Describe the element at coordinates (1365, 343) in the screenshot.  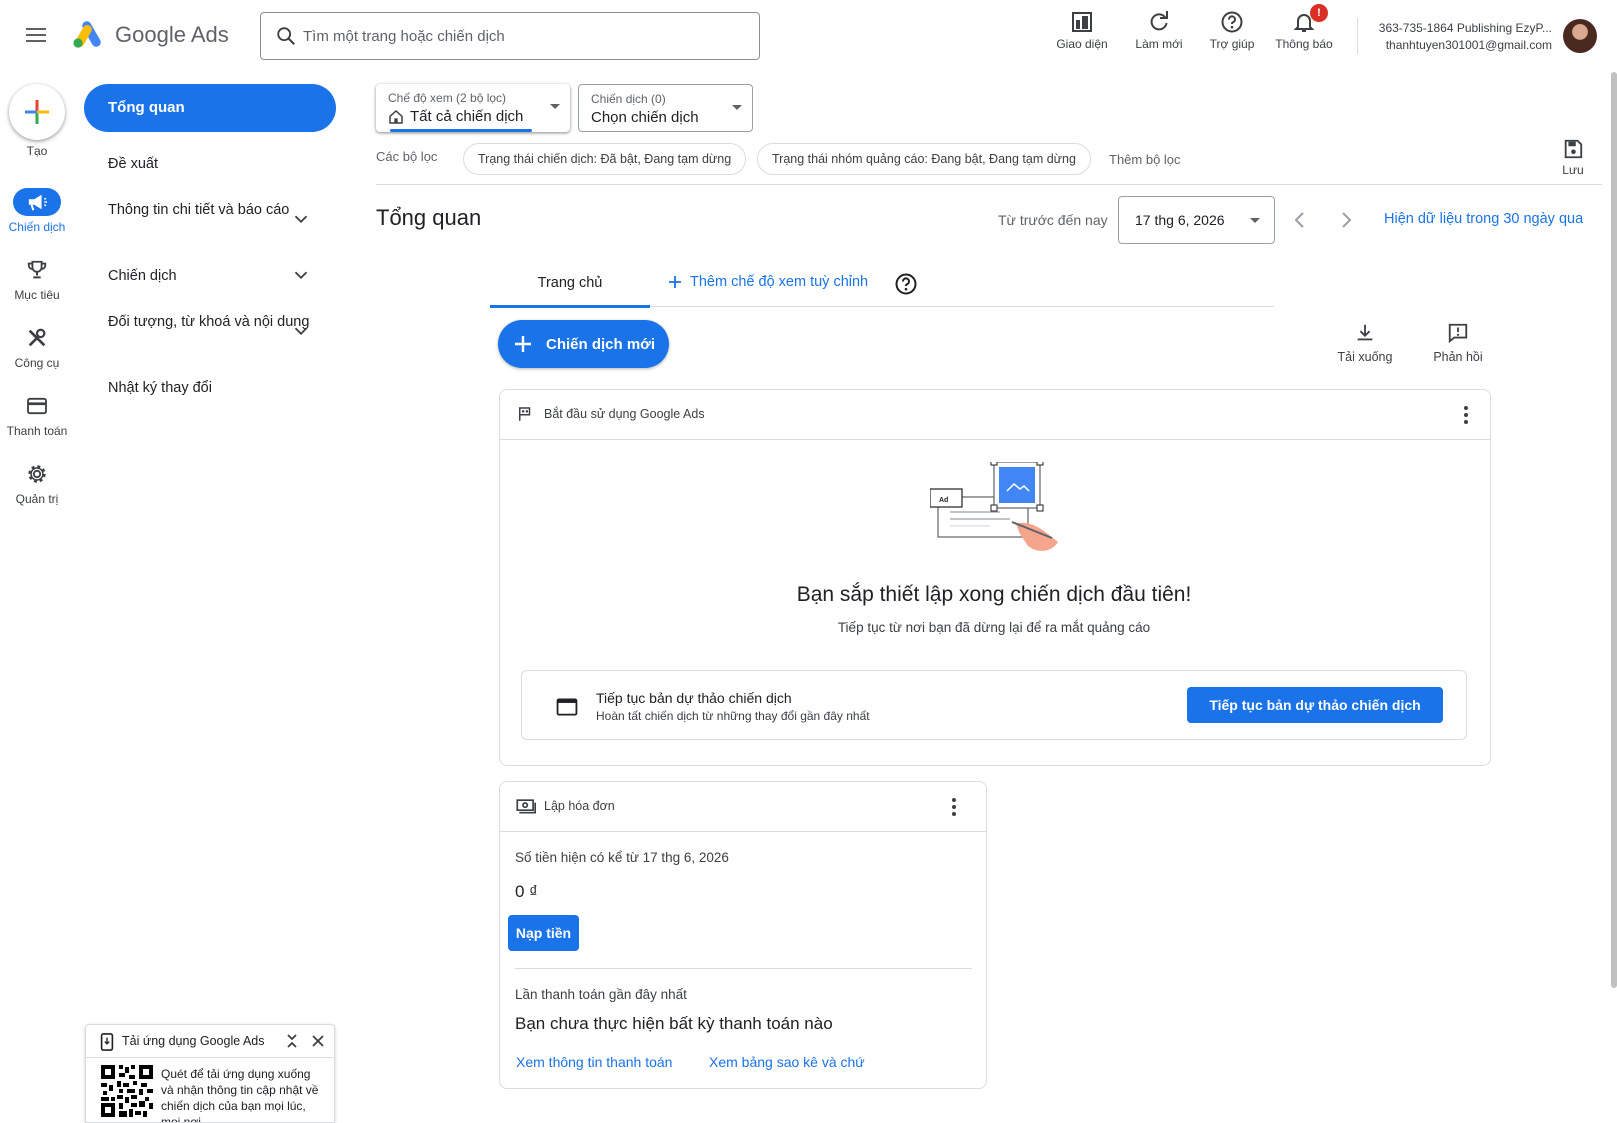
I see `download-button: Tải xuống` at that location.